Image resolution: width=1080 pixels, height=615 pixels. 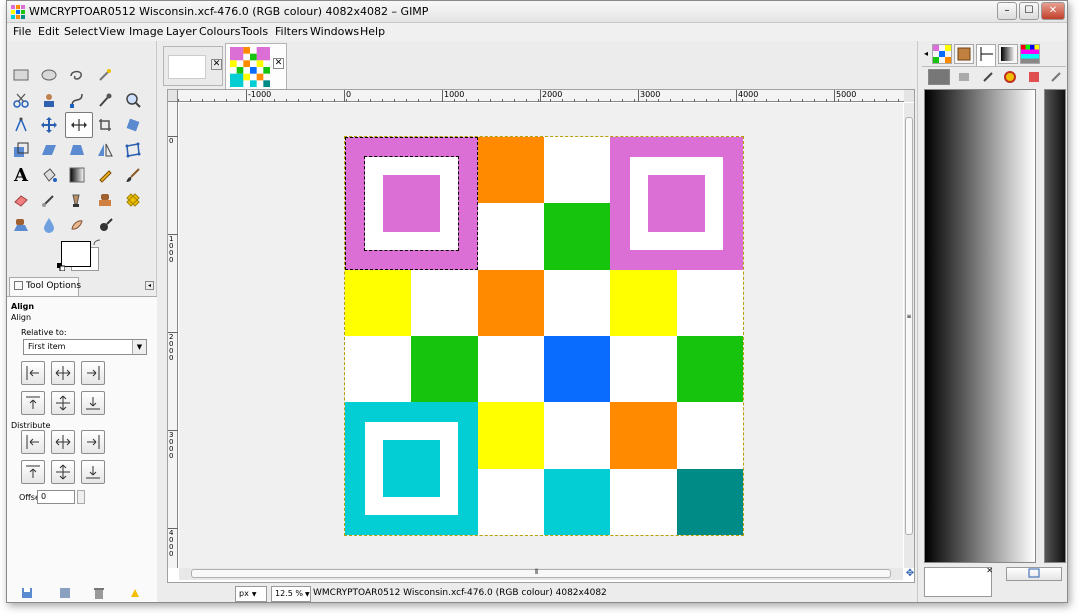 What do you see at coordinates (33, 403) in the screenshot?
I see `align-top-edge-button` at bounding box center [33, 403].